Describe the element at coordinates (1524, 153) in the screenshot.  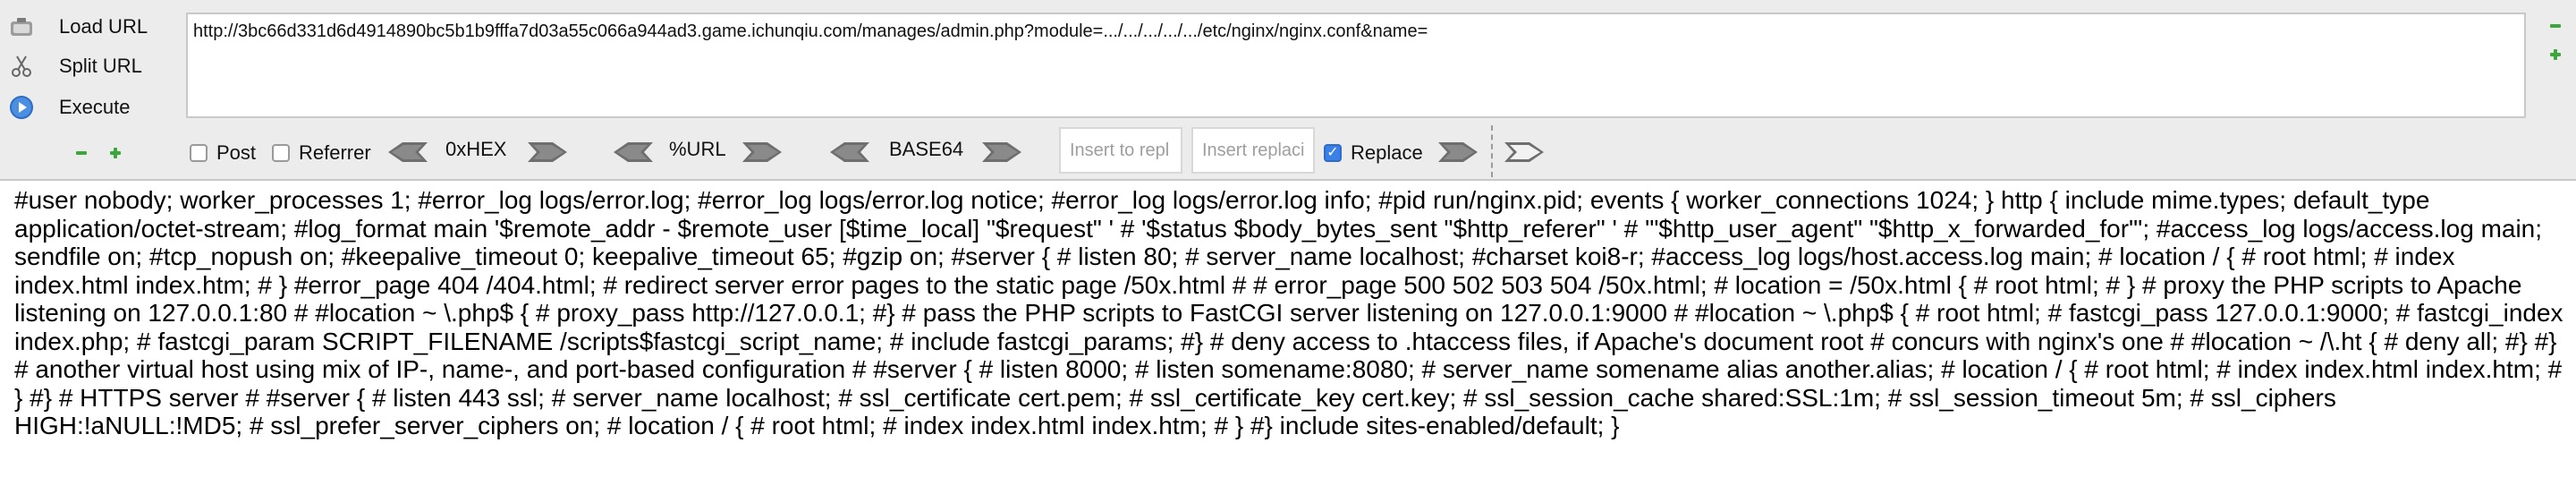
I see `extra-arrow-icon` at that location.